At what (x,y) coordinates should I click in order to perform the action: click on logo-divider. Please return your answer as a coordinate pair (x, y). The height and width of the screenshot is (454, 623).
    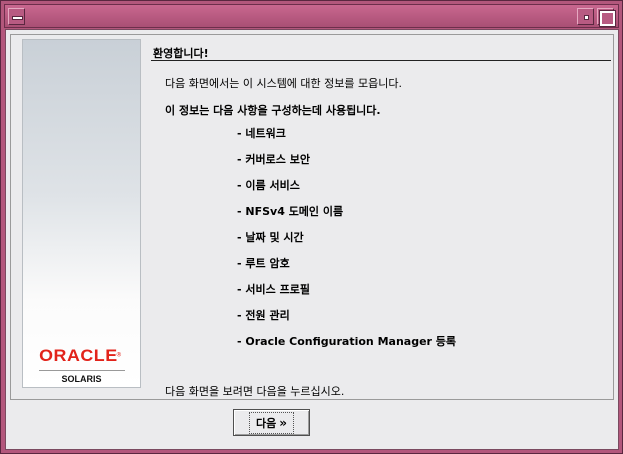
    Looking at the image, I should click on (81, 370).